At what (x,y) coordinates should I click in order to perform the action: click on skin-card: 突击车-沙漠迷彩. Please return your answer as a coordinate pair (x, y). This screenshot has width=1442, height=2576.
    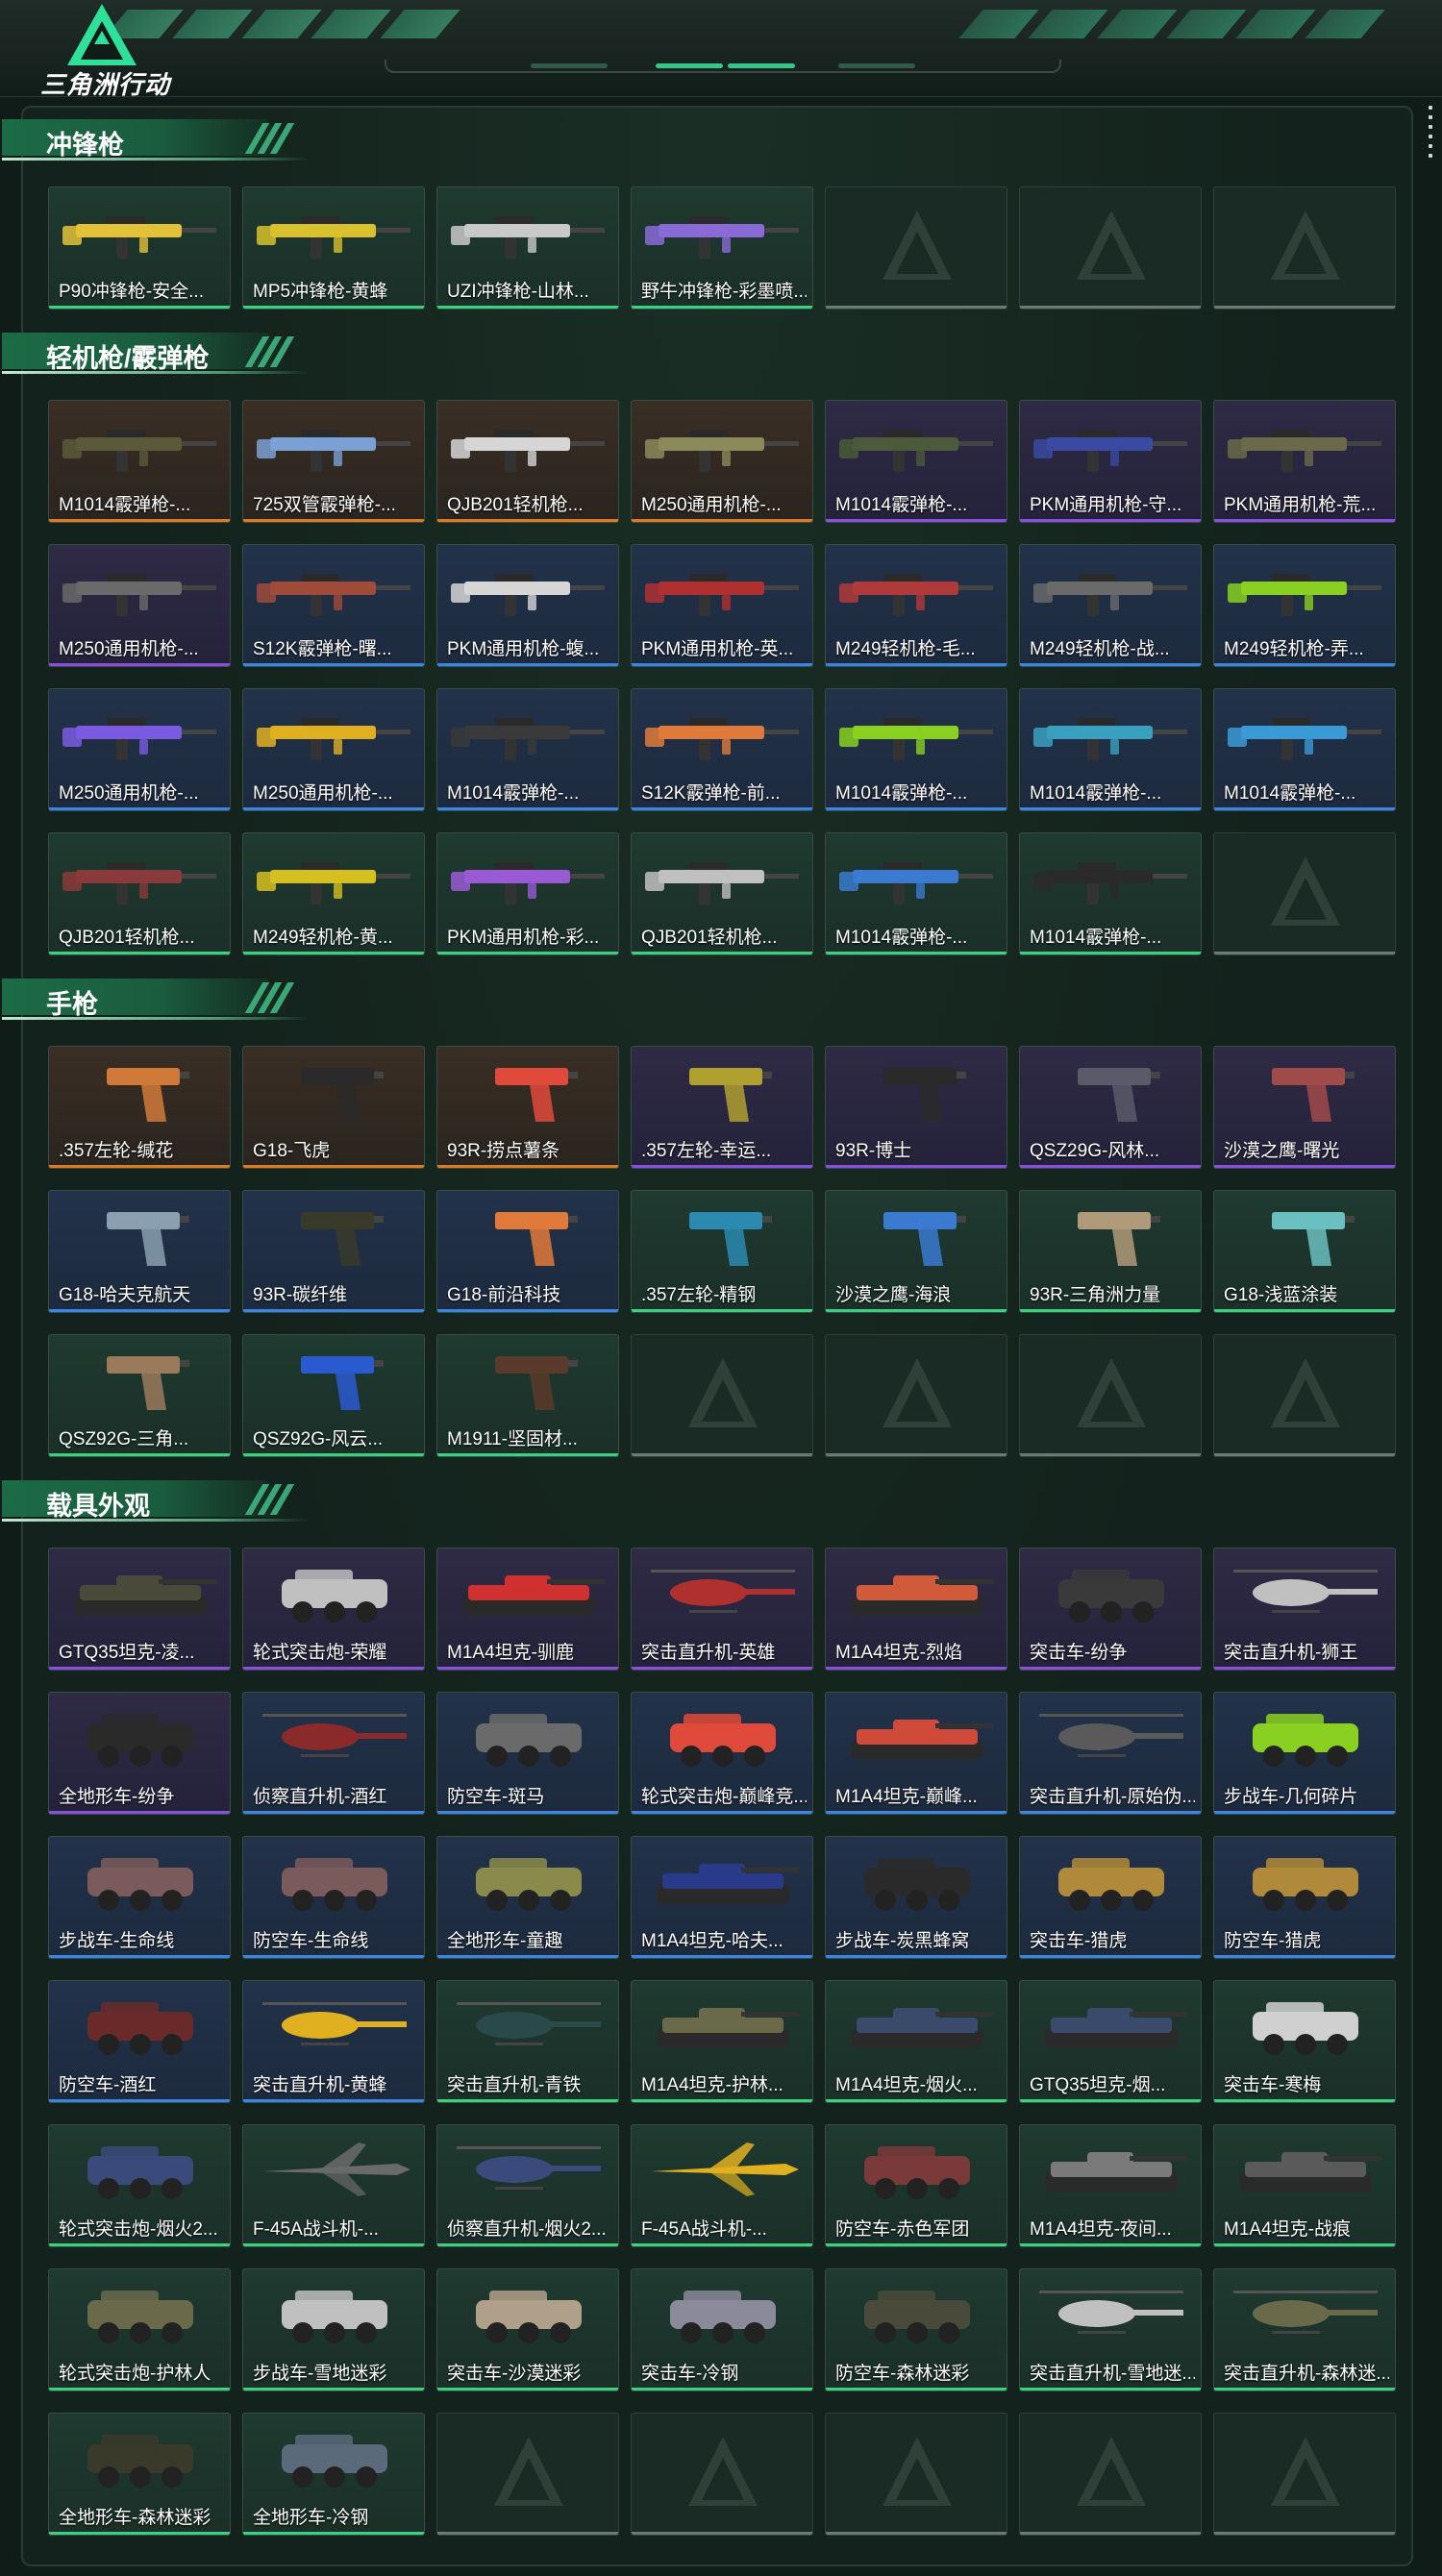
    Looking at the image, I should click on (527, 2329).